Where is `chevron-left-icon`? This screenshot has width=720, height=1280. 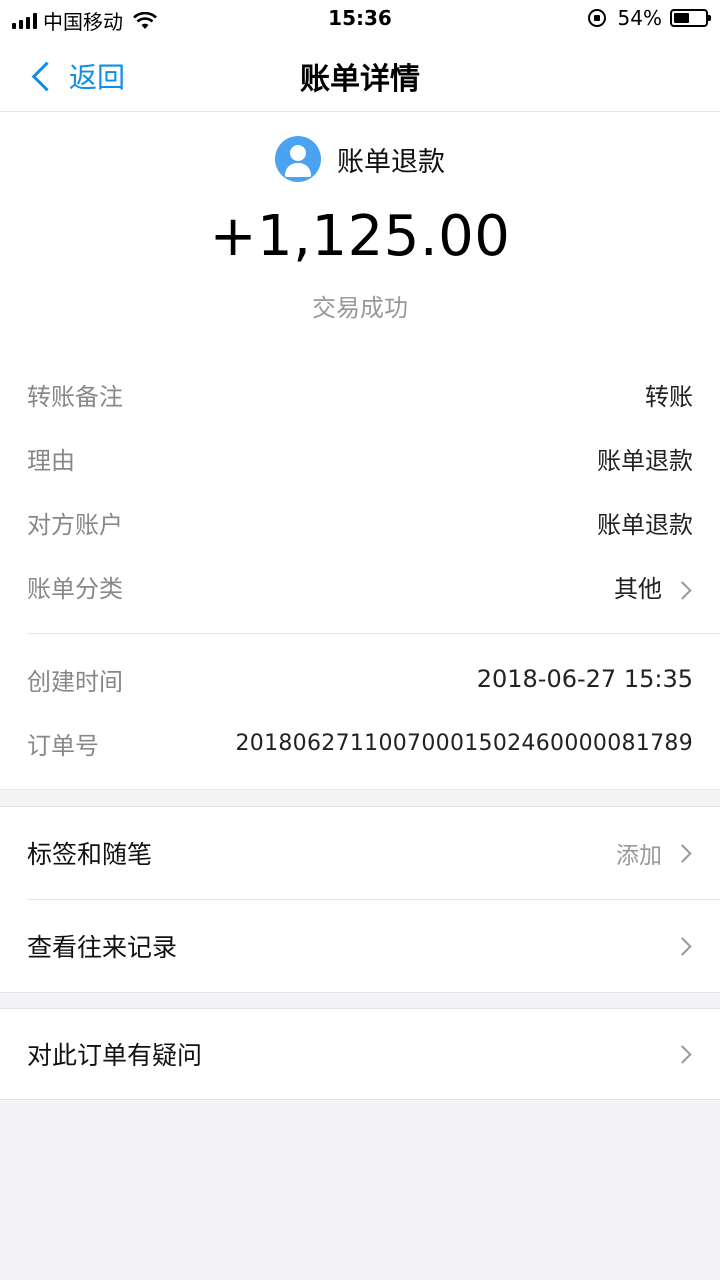
chevron-left-icon is located at coordinates (46, 76).